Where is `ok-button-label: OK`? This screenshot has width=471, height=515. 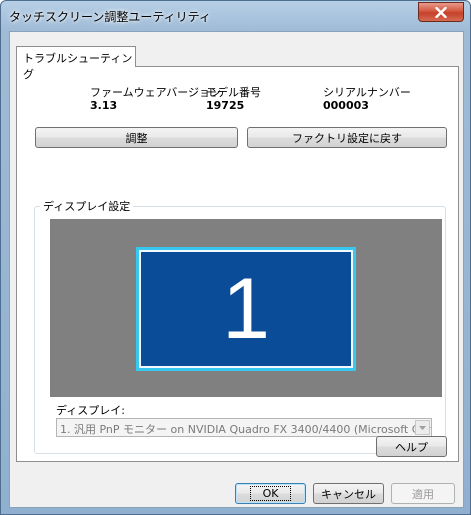 ok-button-label: OK is located at coordinates (270, 493).